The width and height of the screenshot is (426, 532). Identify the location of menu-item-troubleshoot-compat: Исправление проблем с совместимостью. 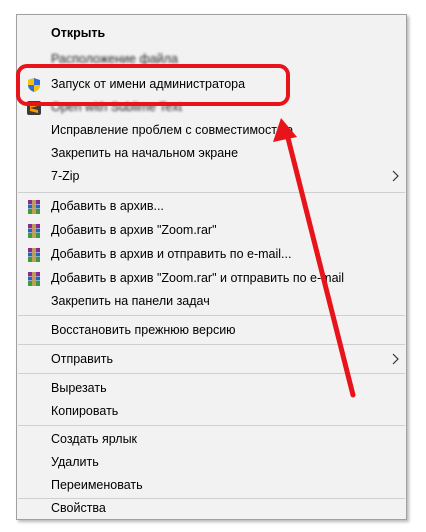
(211, 131).